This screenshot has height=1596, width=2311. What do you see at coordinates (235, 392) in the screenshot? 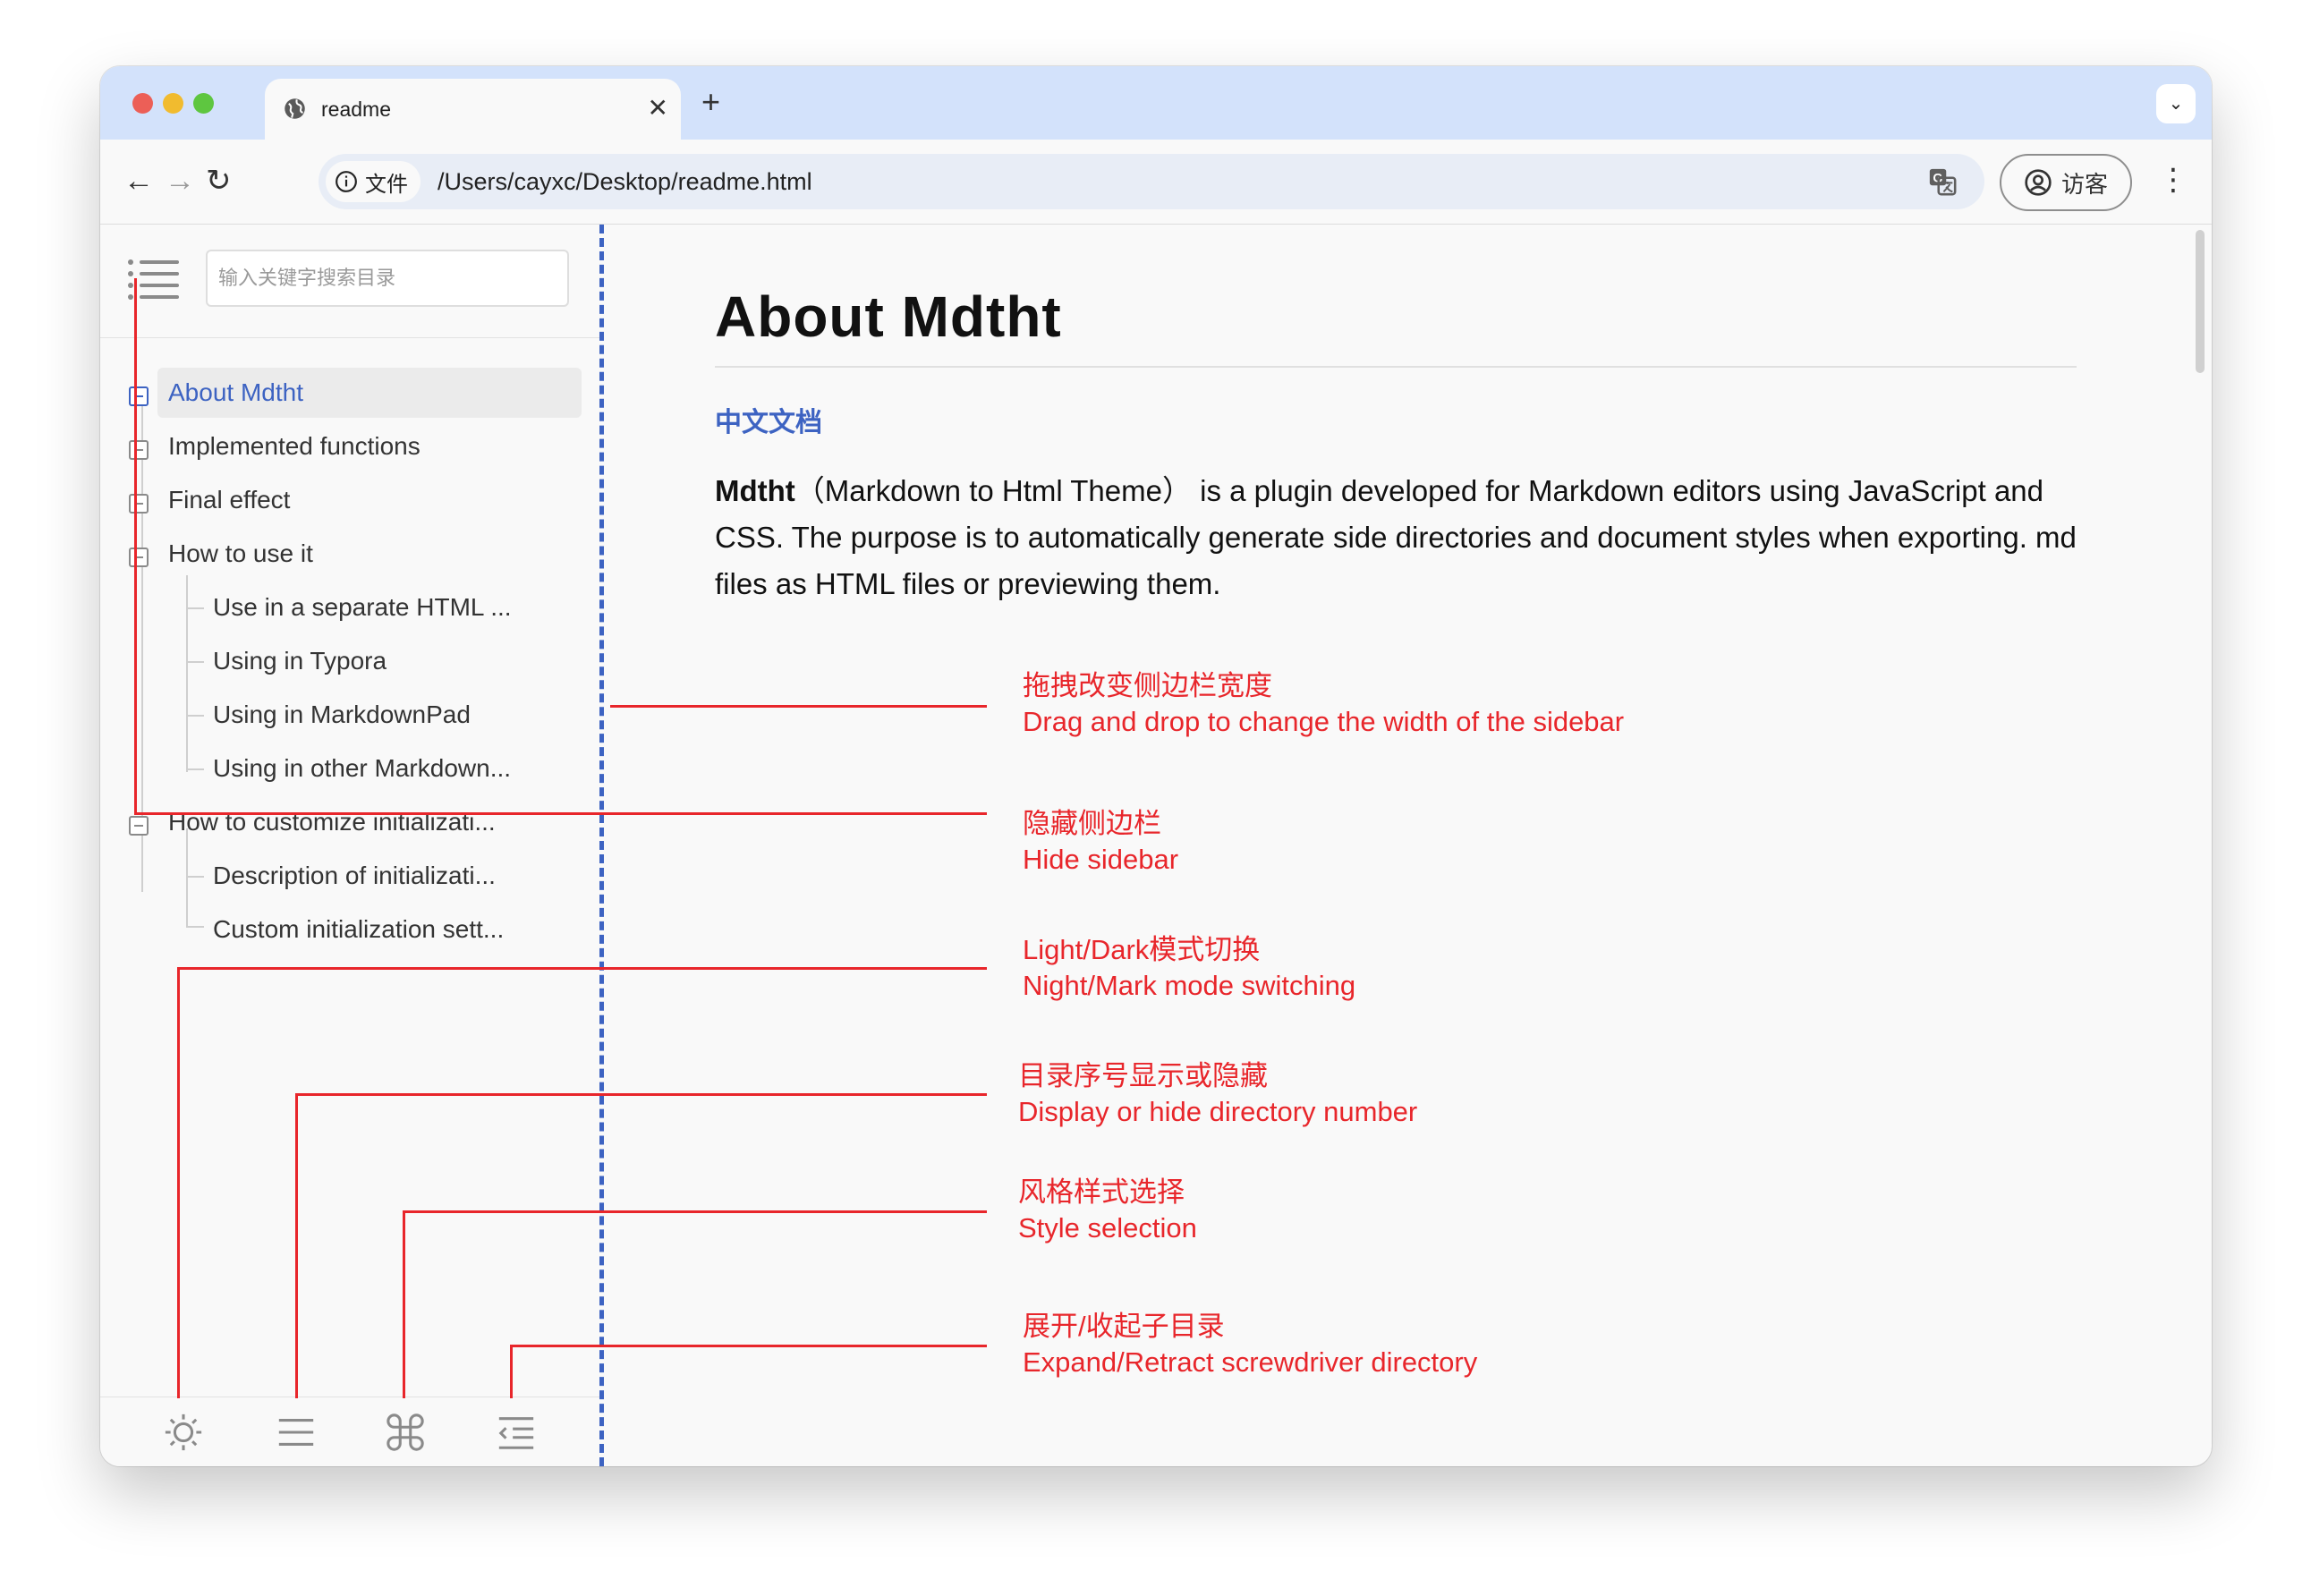
I see `toc-item-label: About Mdtht` at bounding box center [235, 392].